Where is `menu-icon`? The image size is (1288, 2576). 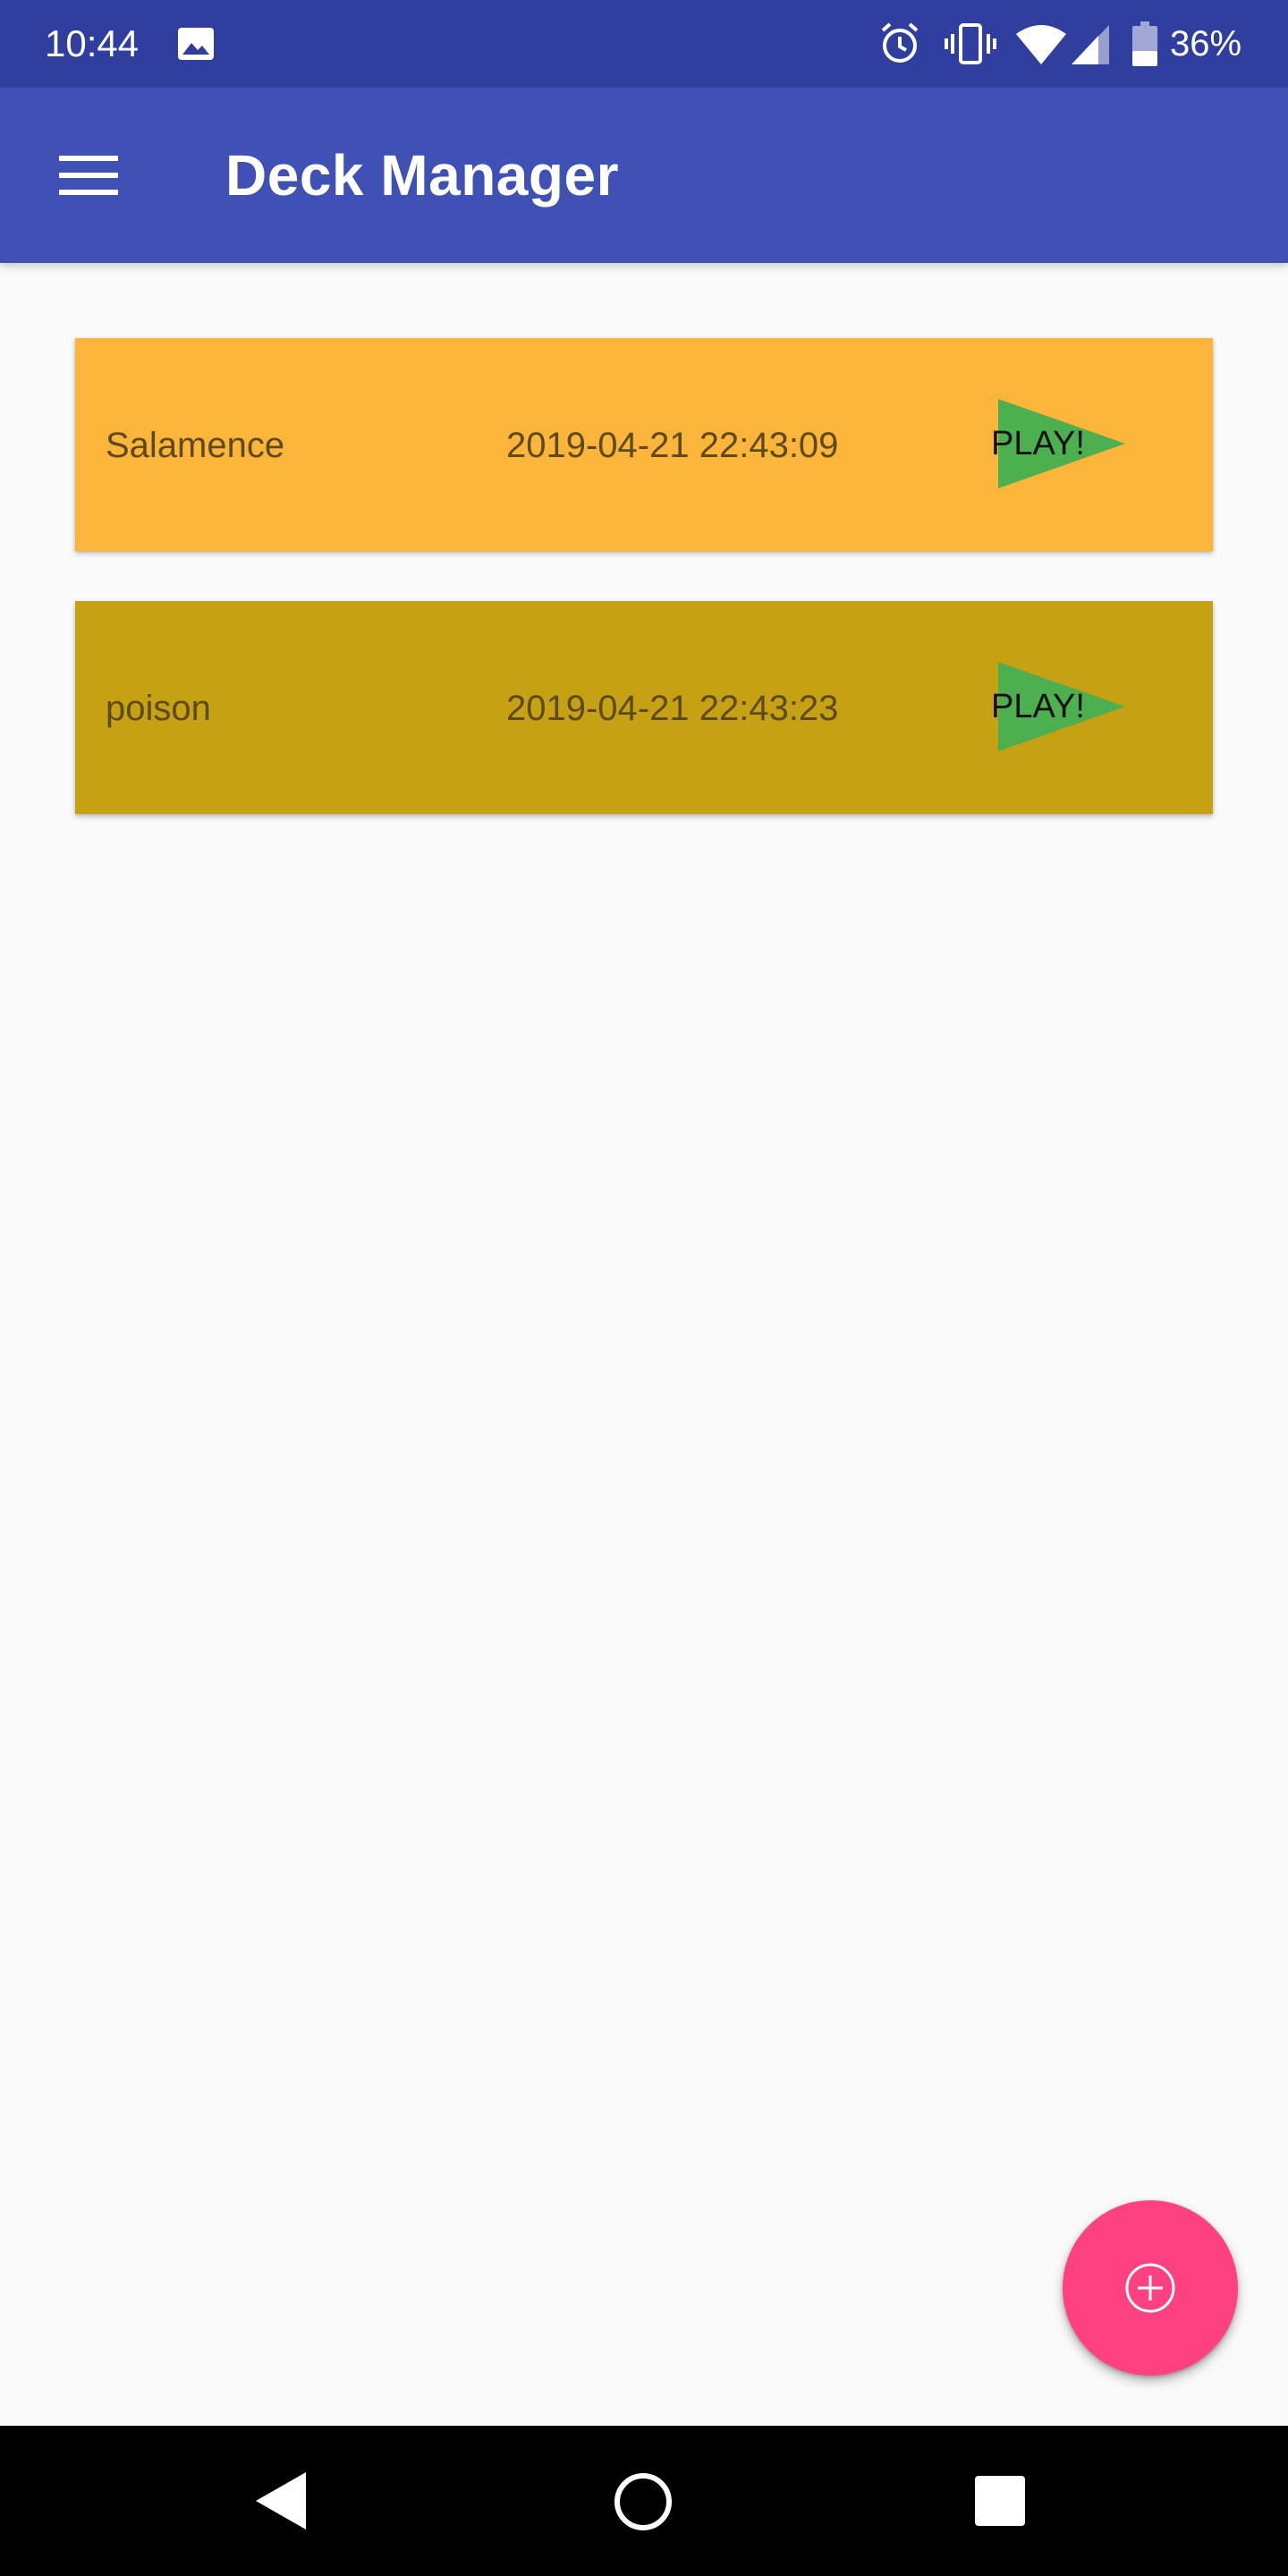 menu-icon is located at coordinates (88, 158).